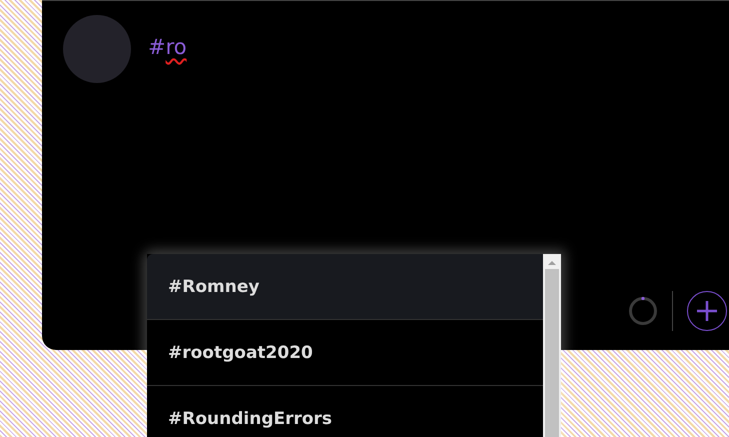 The height and width of the screenshot is (437, 729). I want to click on scrollbar, so click(552, 345).